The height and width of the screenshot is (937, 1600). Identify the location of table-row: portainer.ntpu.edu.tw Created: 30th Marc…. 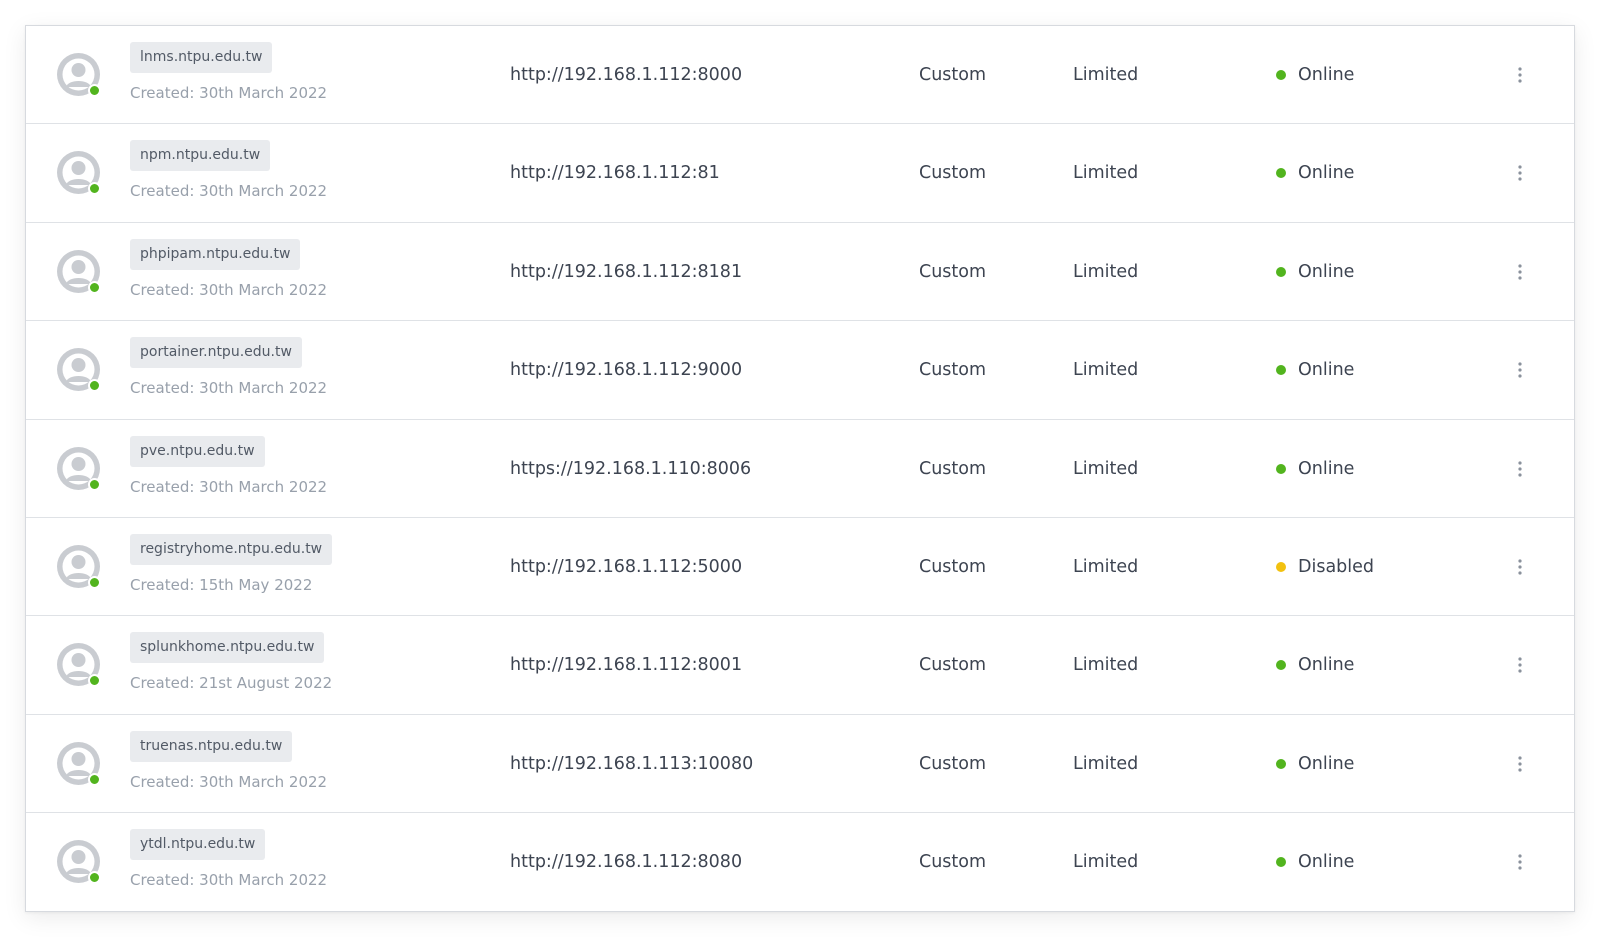
(800, 370).